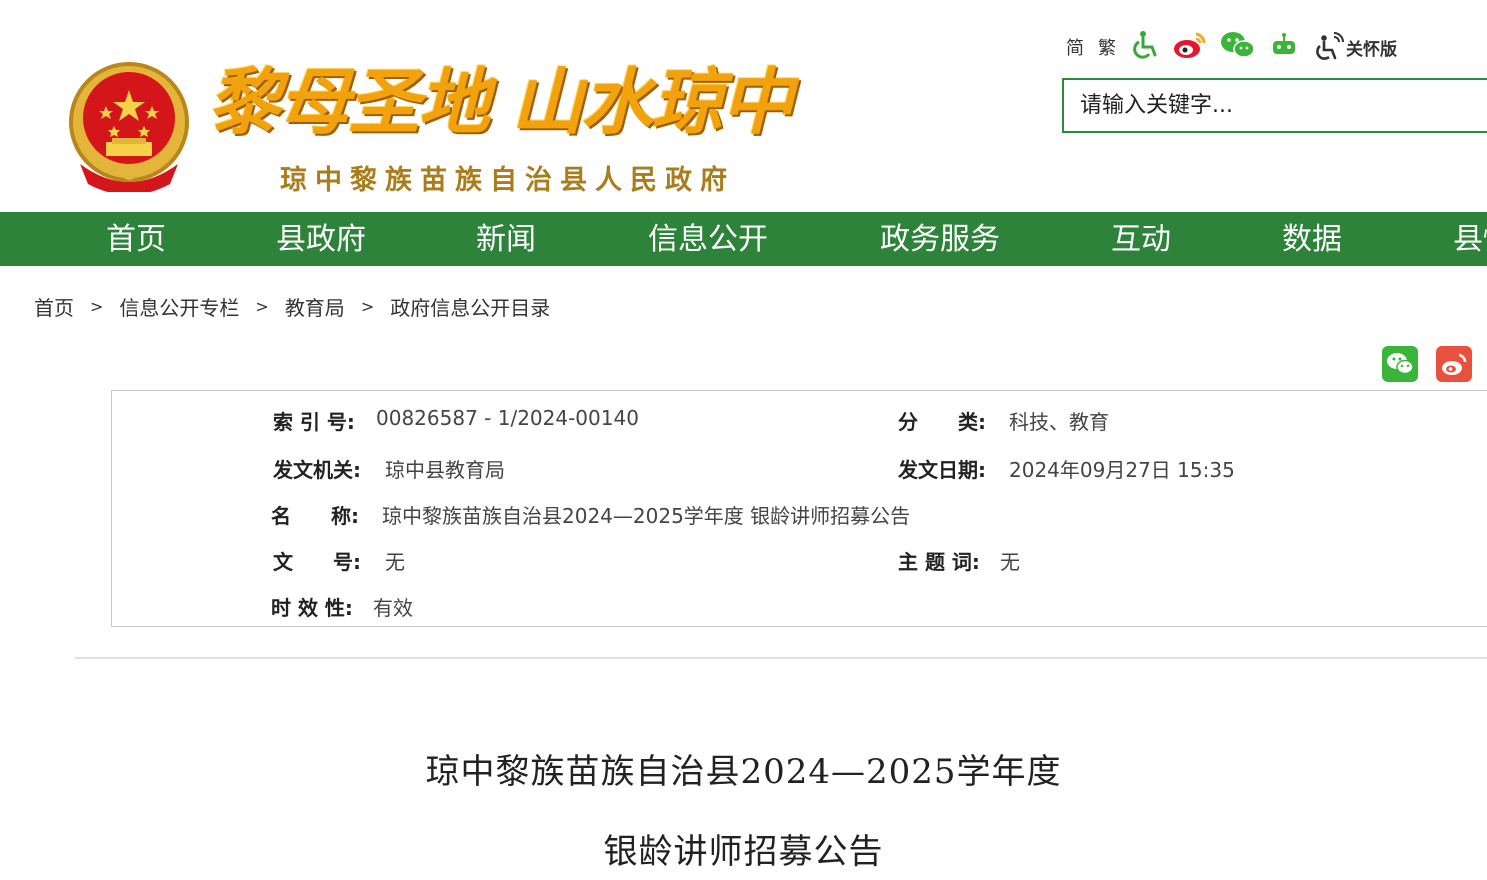  I want to click on breadcrumb-home: 首页, so click(54, 306).